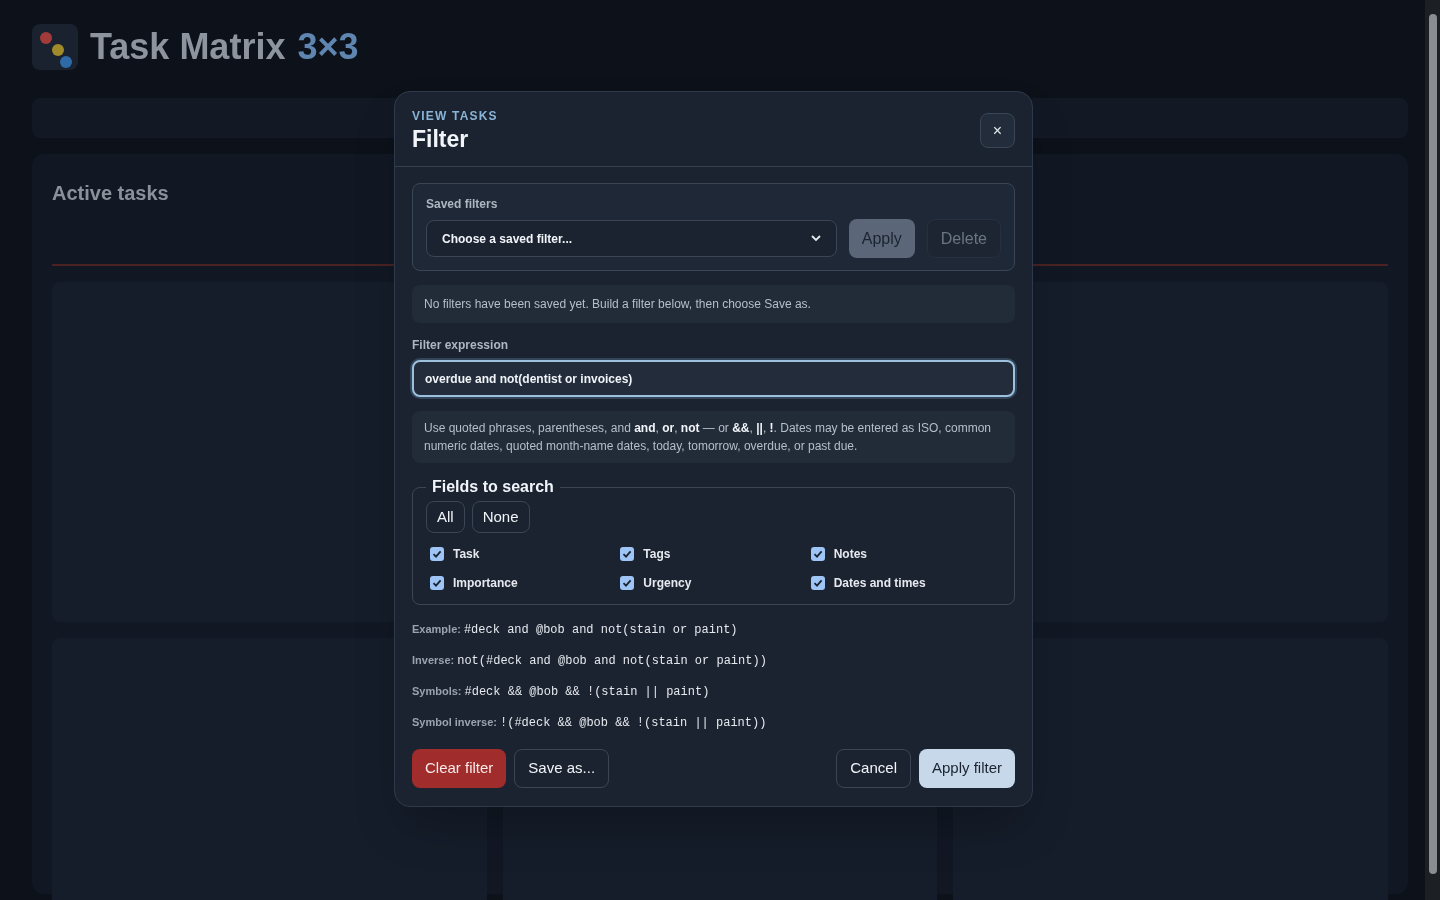 The height and width of the screenshot is (900, 1440). What do you see at coordinates (445, 517) in the screenshot?
I see `select-all-button: All` at bounding box center [445, 517].